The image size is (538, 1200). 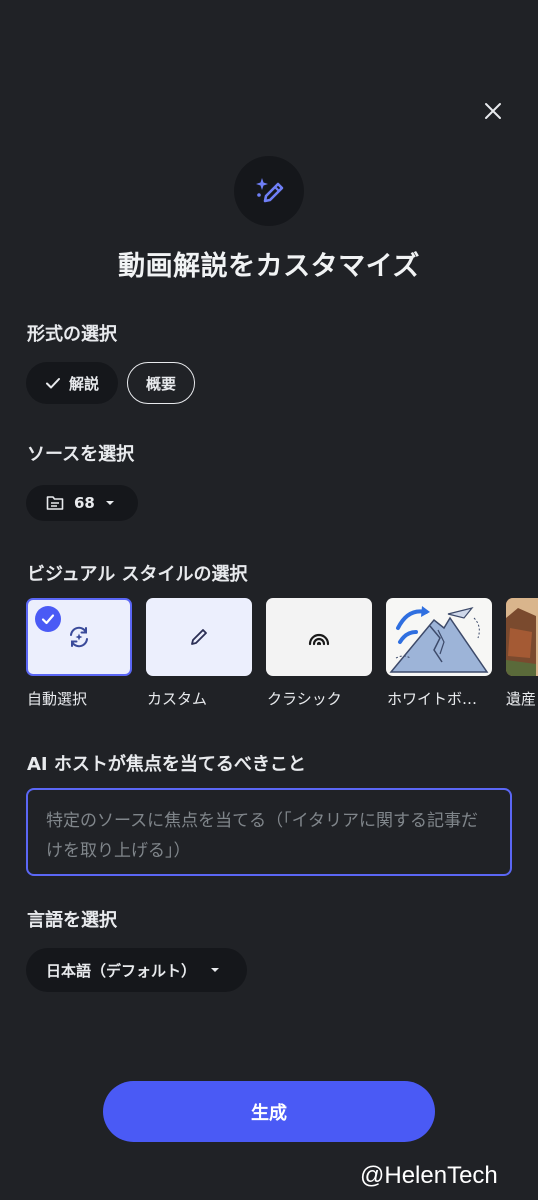 What do you see at coordinates (83, 383) in the screenshot?
I see `format-option-label: 解説` at bounding box center [83, 383].